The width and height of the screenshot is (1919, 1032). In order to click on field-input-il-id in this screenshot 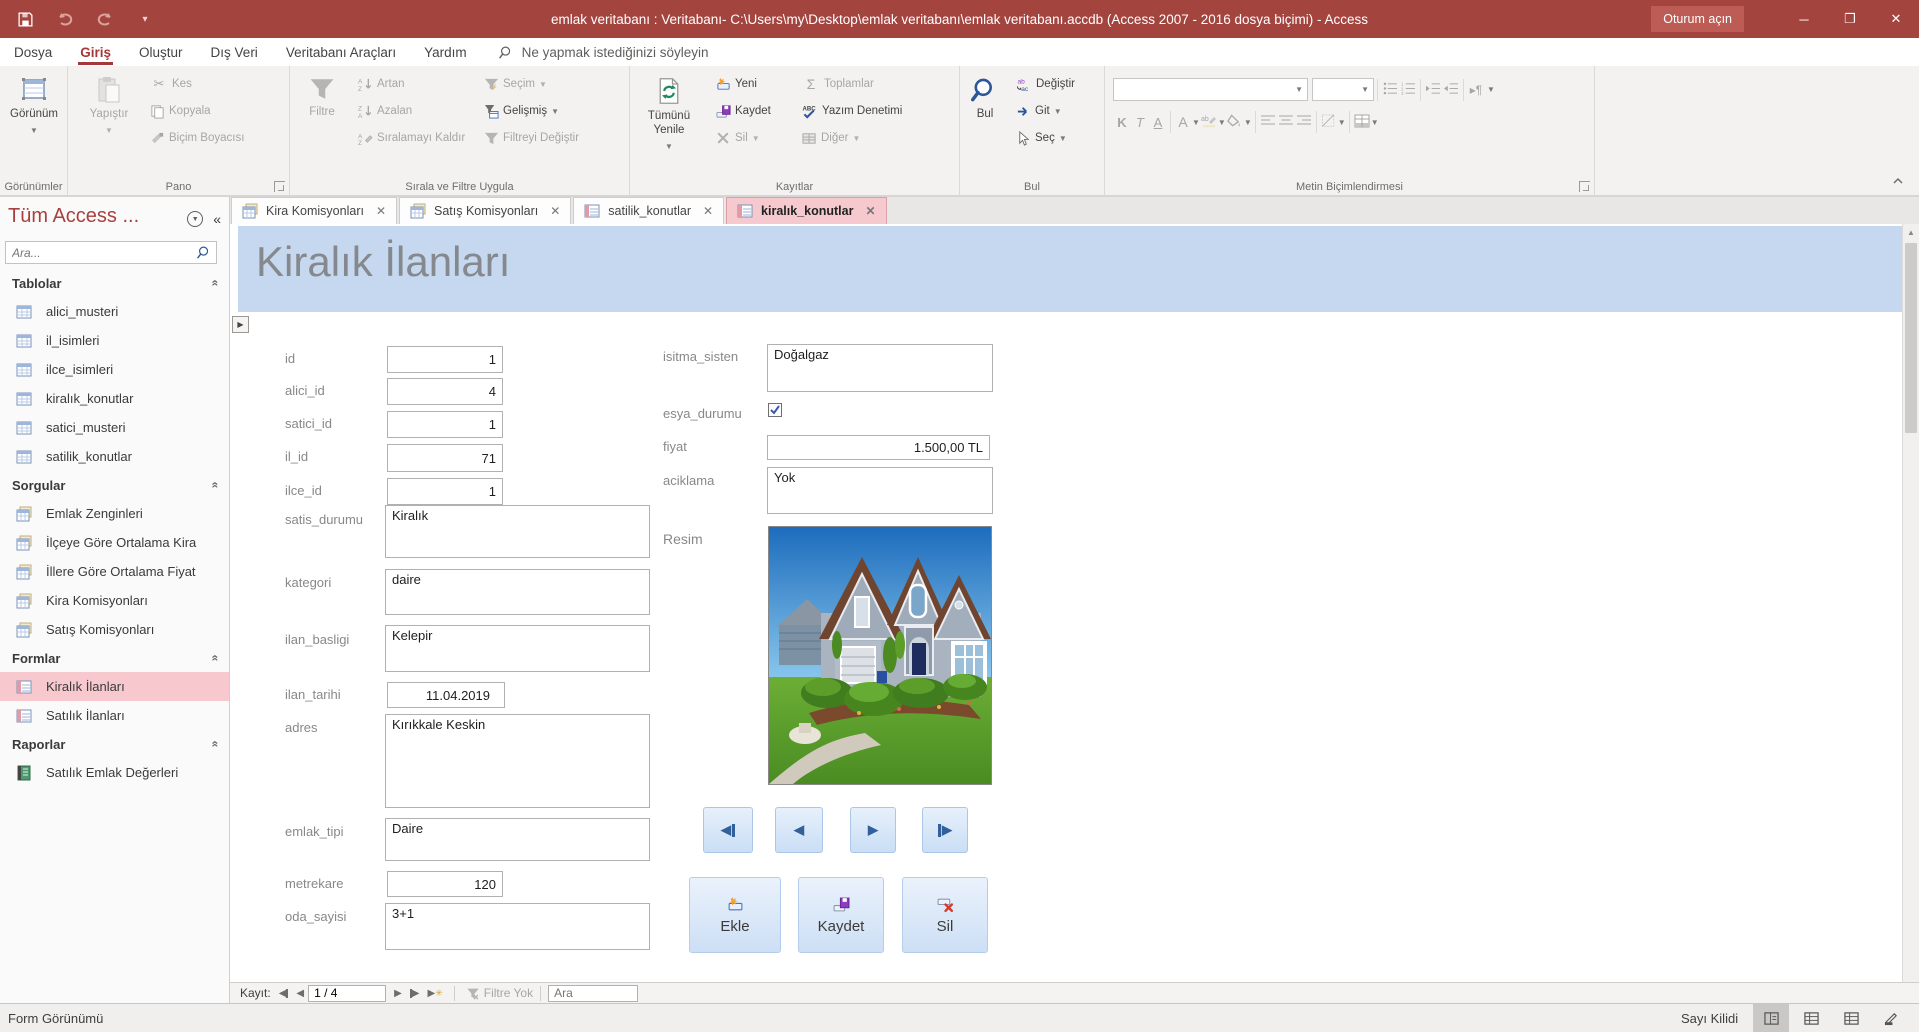, I will do `click(445, 458)`.